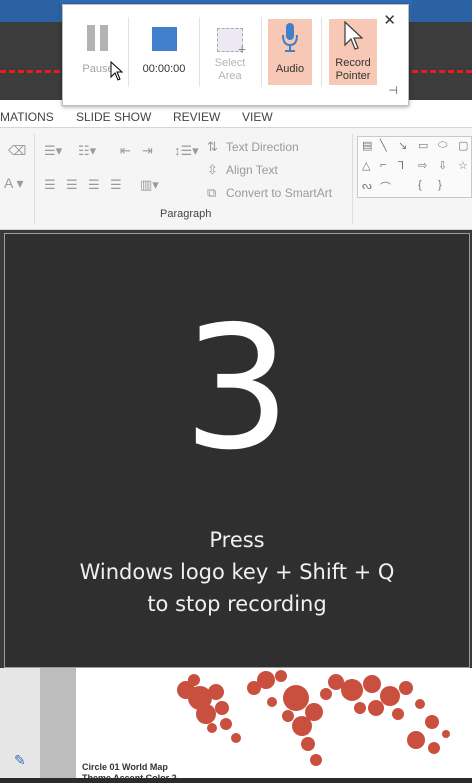 The image size is (472, 783). Describe the element at coordinates (242, 49) in the screenshot. I see `plus-icon: +` at that location.